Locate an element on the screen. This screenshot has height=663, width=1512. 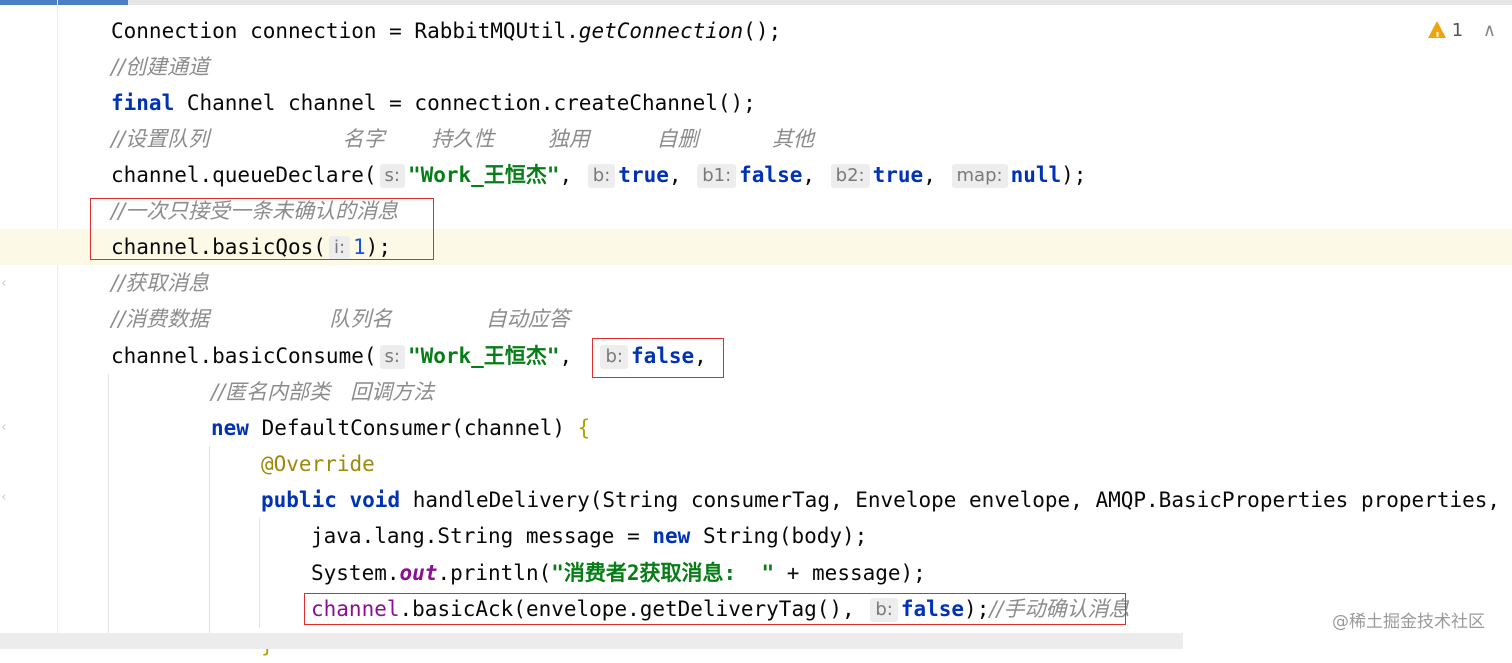
highlight-box-basicack is located at coordinates (715, 609).